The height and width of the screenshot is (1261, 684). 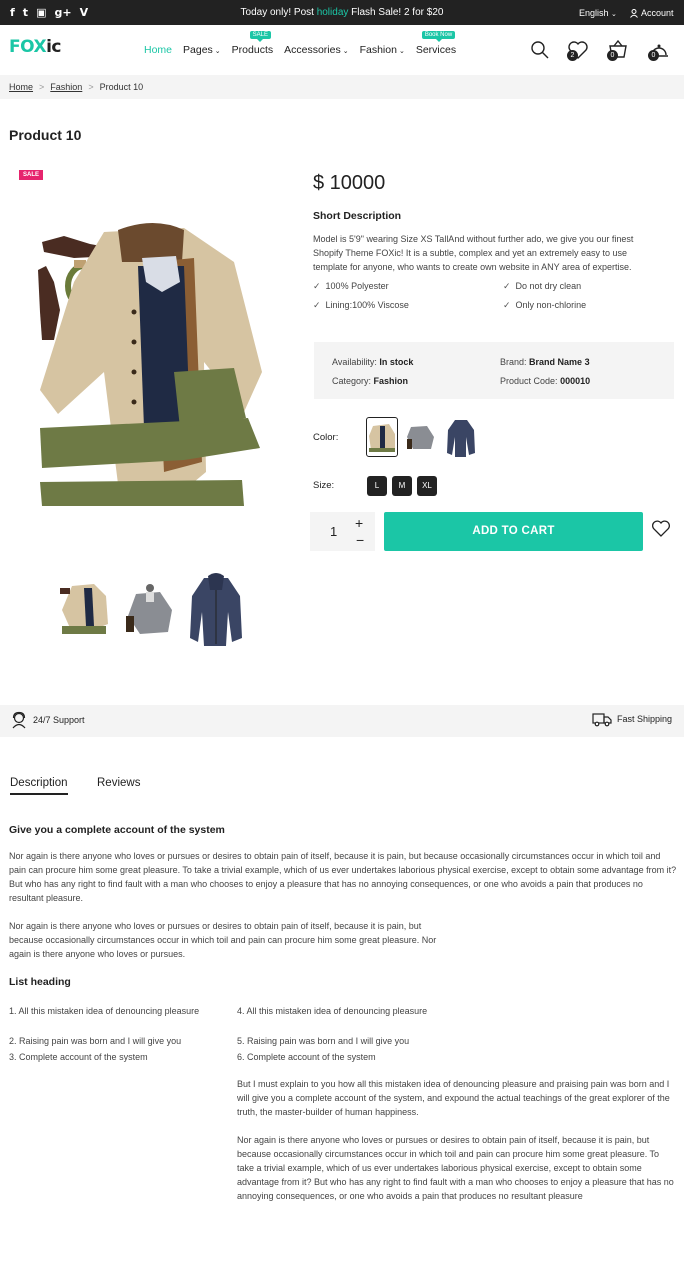 I want to click on tab-description: Description, so click(x=39, y=786).